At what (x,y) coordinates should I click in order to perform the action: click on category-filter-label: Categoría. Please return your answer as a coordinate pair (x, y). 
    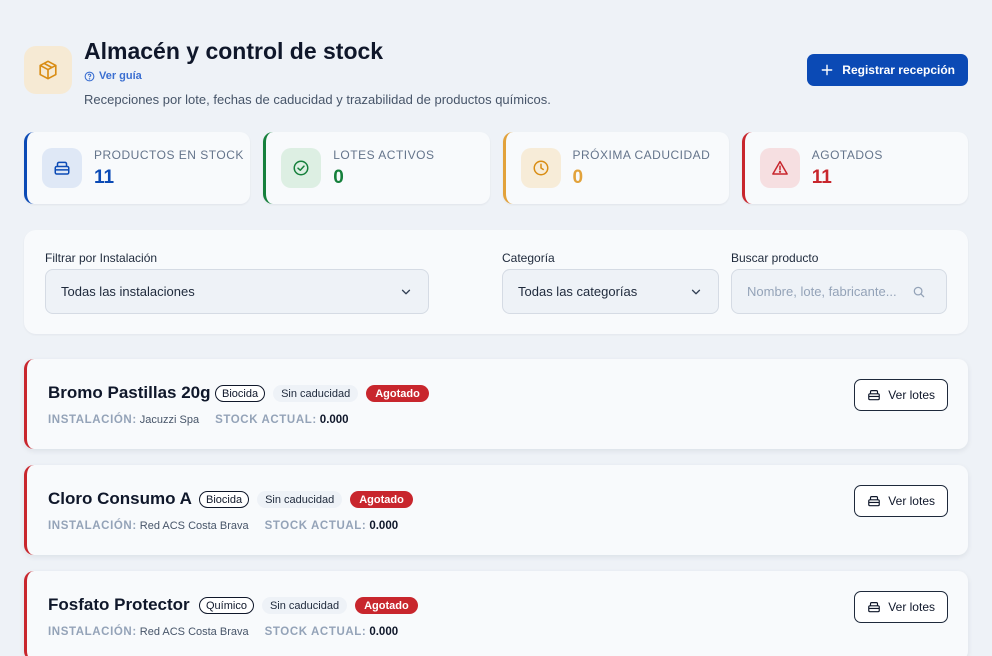
    Looking at the image, I should click on (528, 258).